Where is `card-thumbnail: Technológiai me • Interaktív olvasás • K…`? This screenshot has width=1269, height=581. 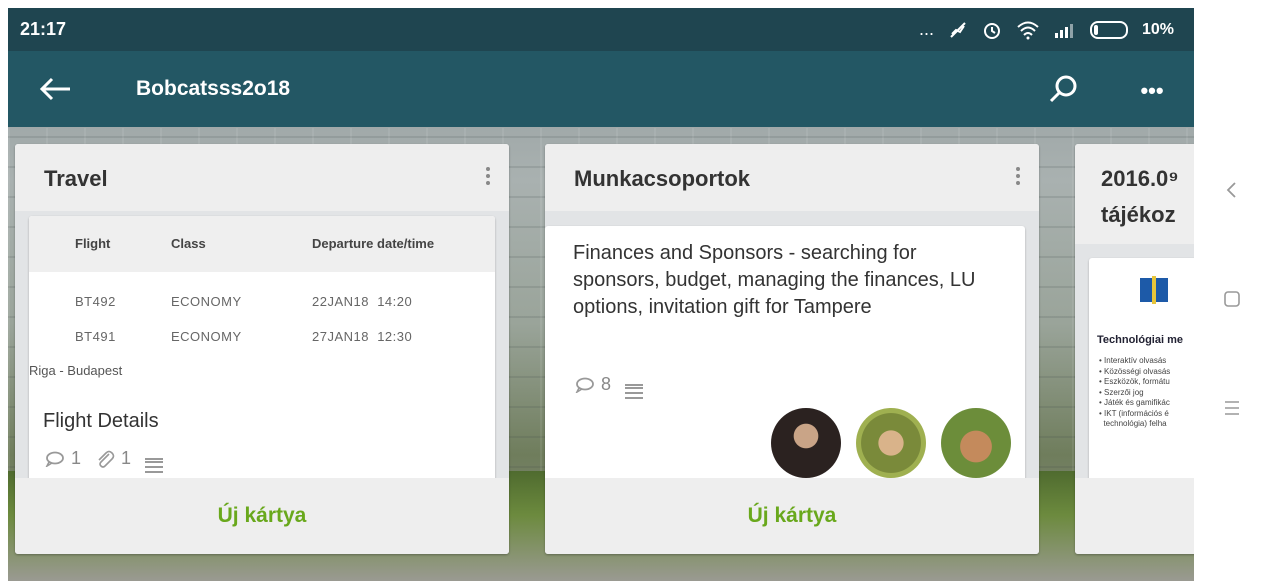
card-thumbnail: Technológiai me • Interaktív olvasás • K… is located at coordinates (1141, 373).